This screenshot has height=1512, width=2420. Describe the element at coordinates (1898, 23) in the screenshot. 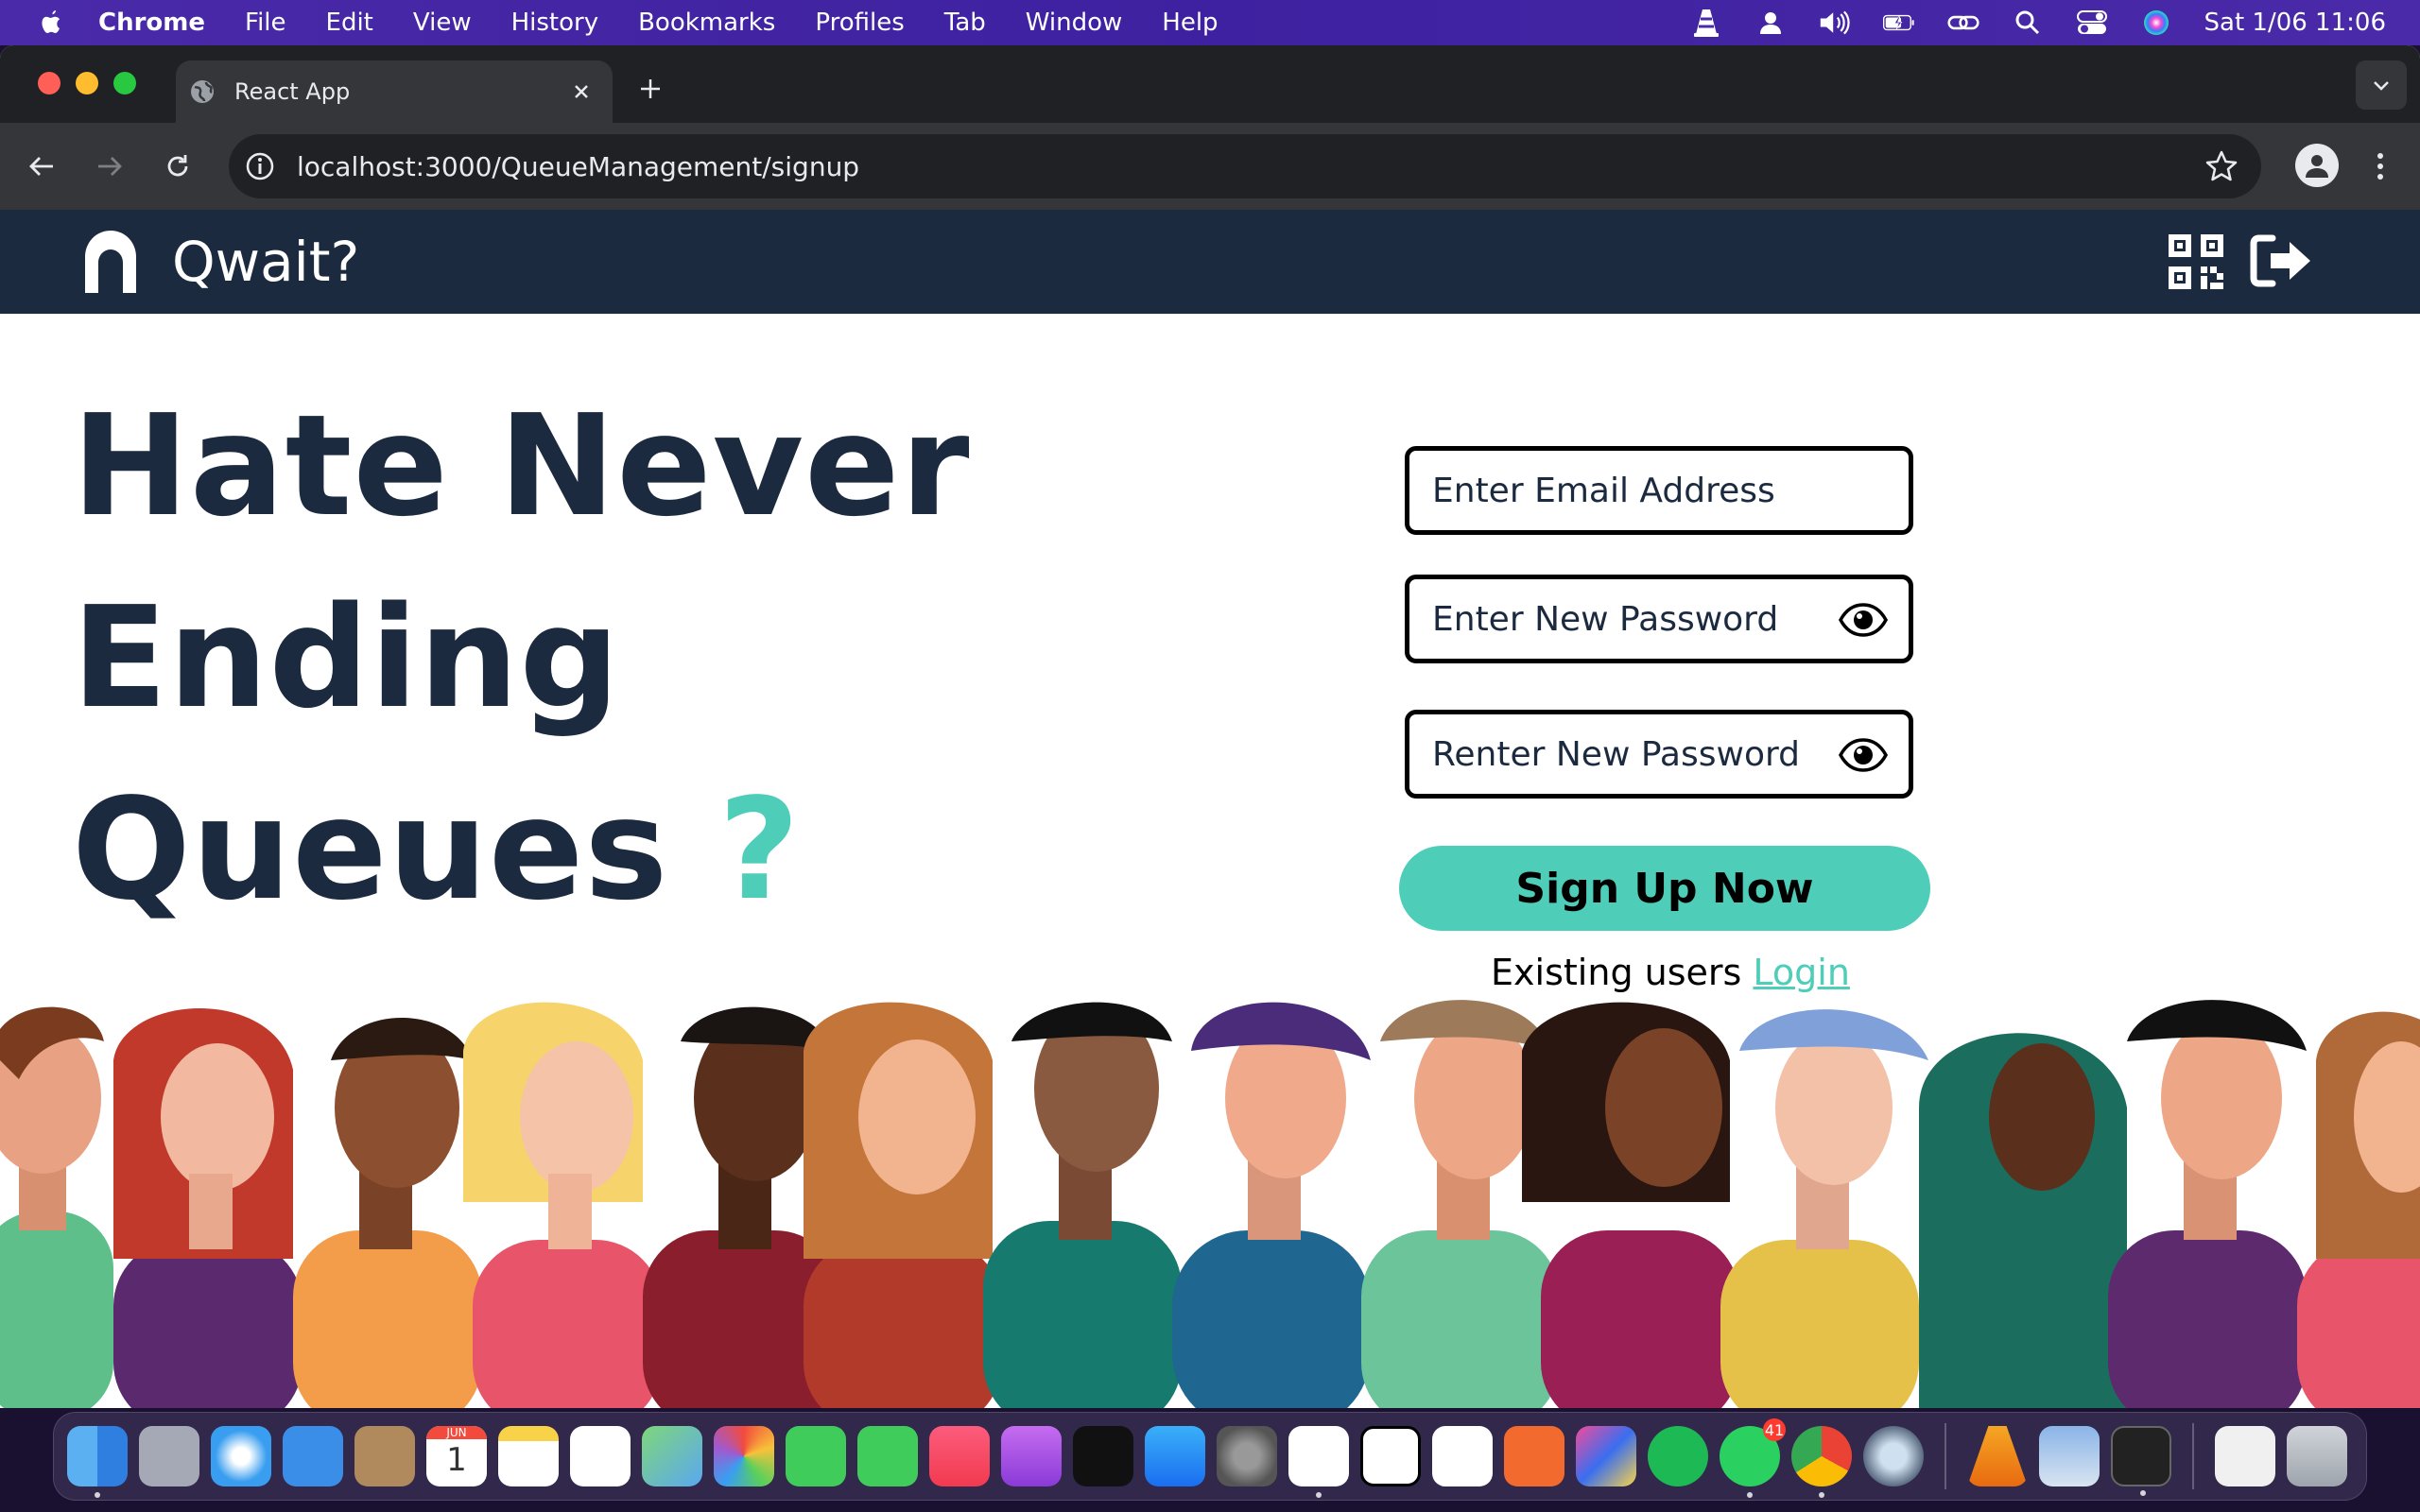

I see `battery-icon` at that location.